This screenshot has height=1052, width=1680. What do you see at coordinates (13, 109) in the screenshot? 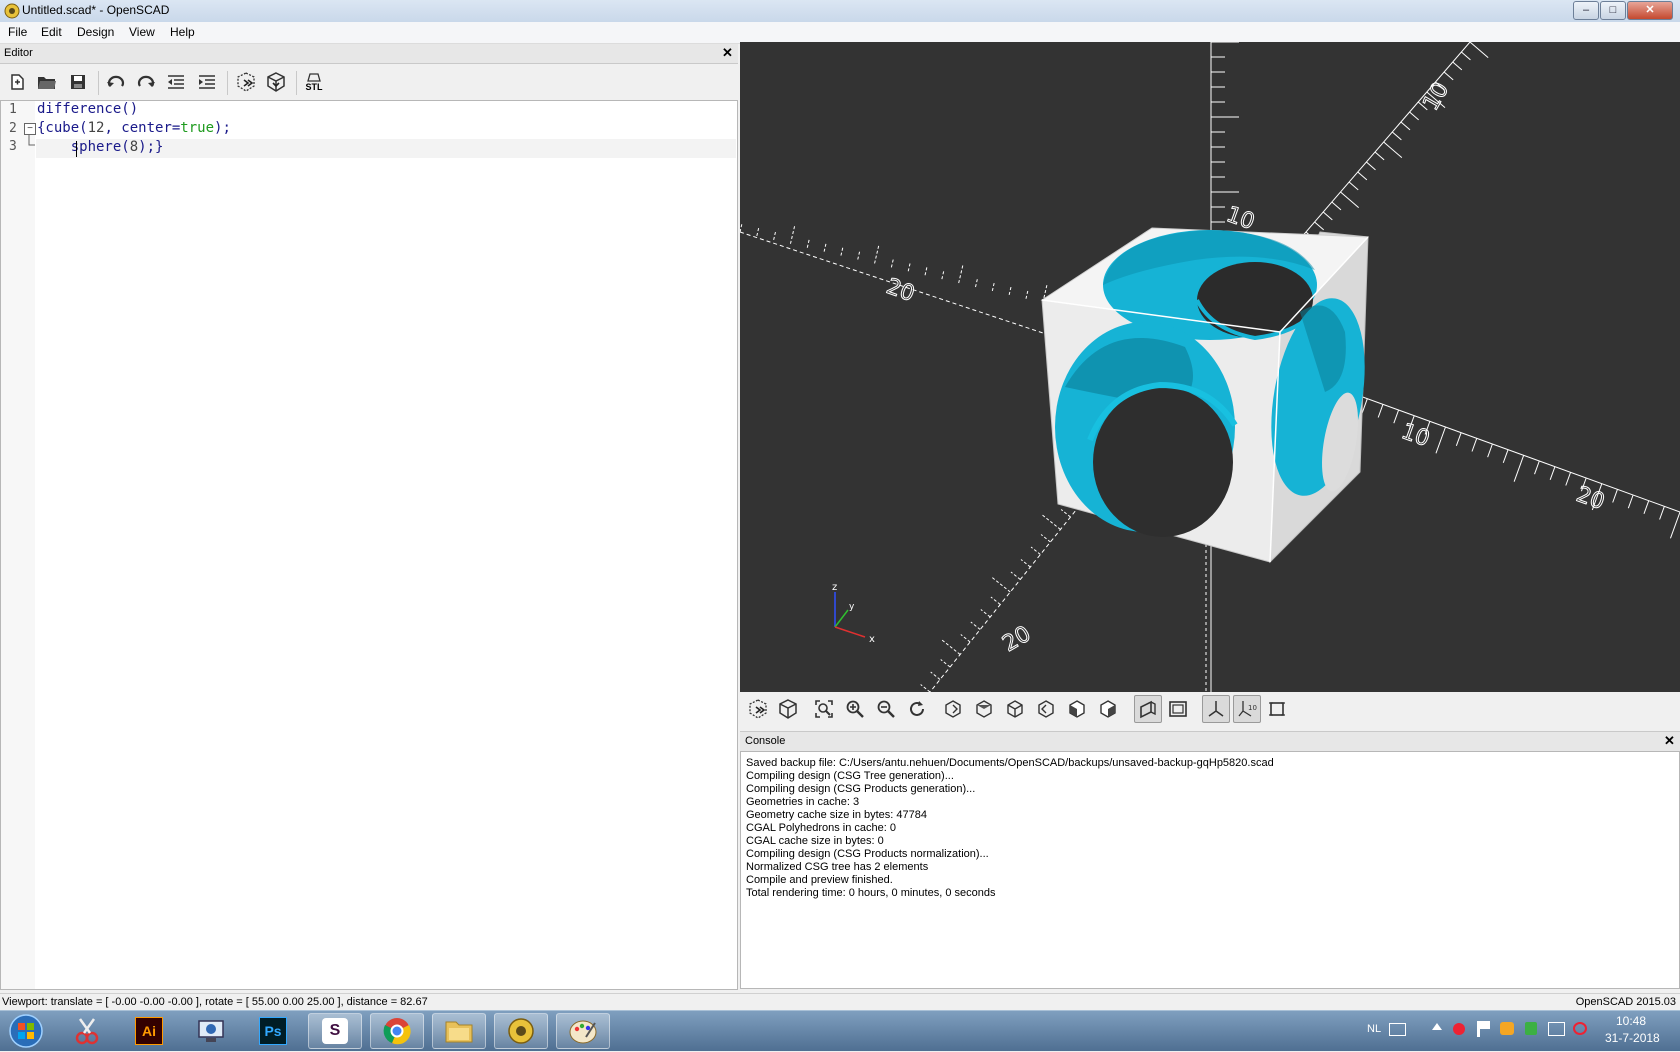
I see `line-number: 1` at bounding box center [13, 109].